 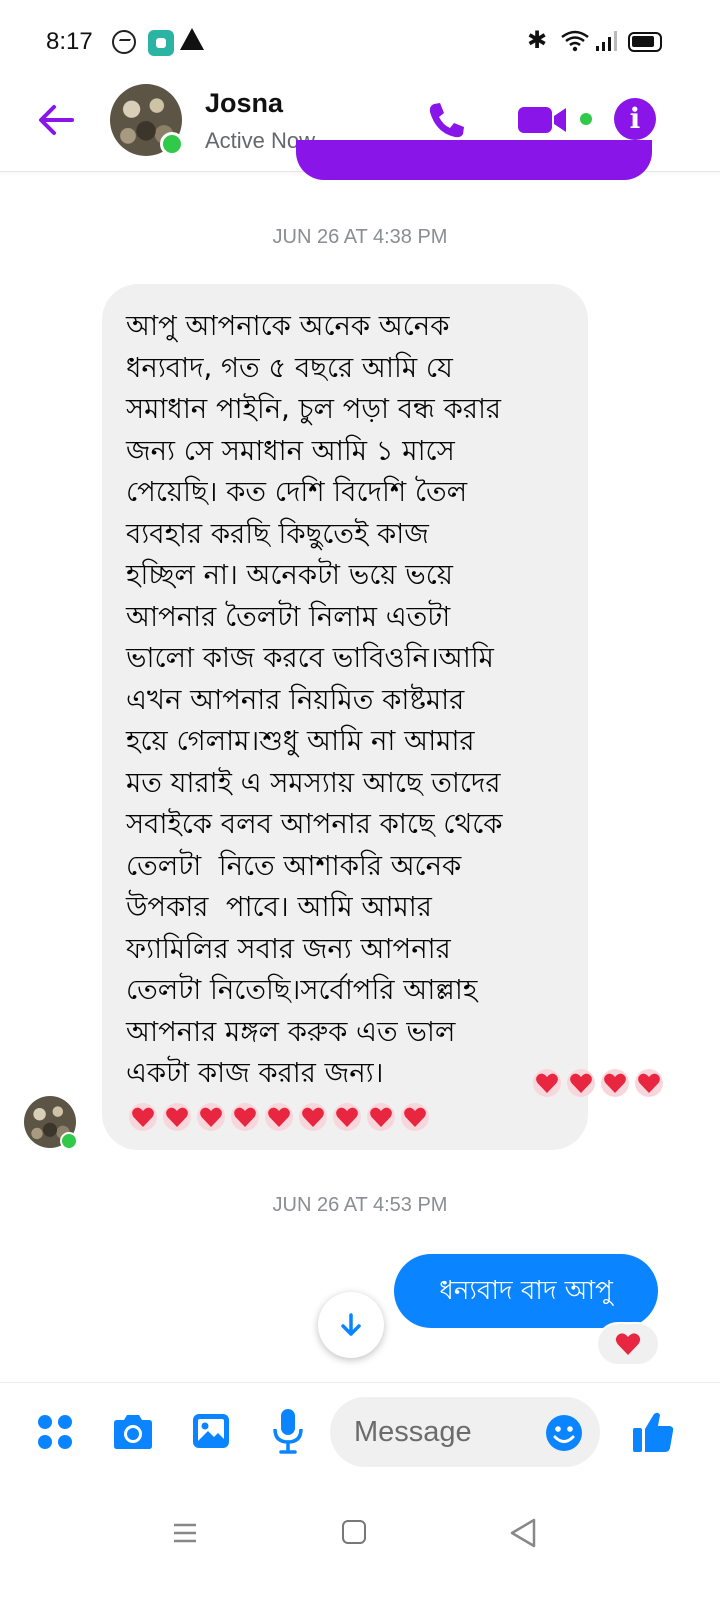 What do you see at coordinates (564, 1433) in the screenshot?
I see `emoji-icon` at bounding box center [564, 1433].